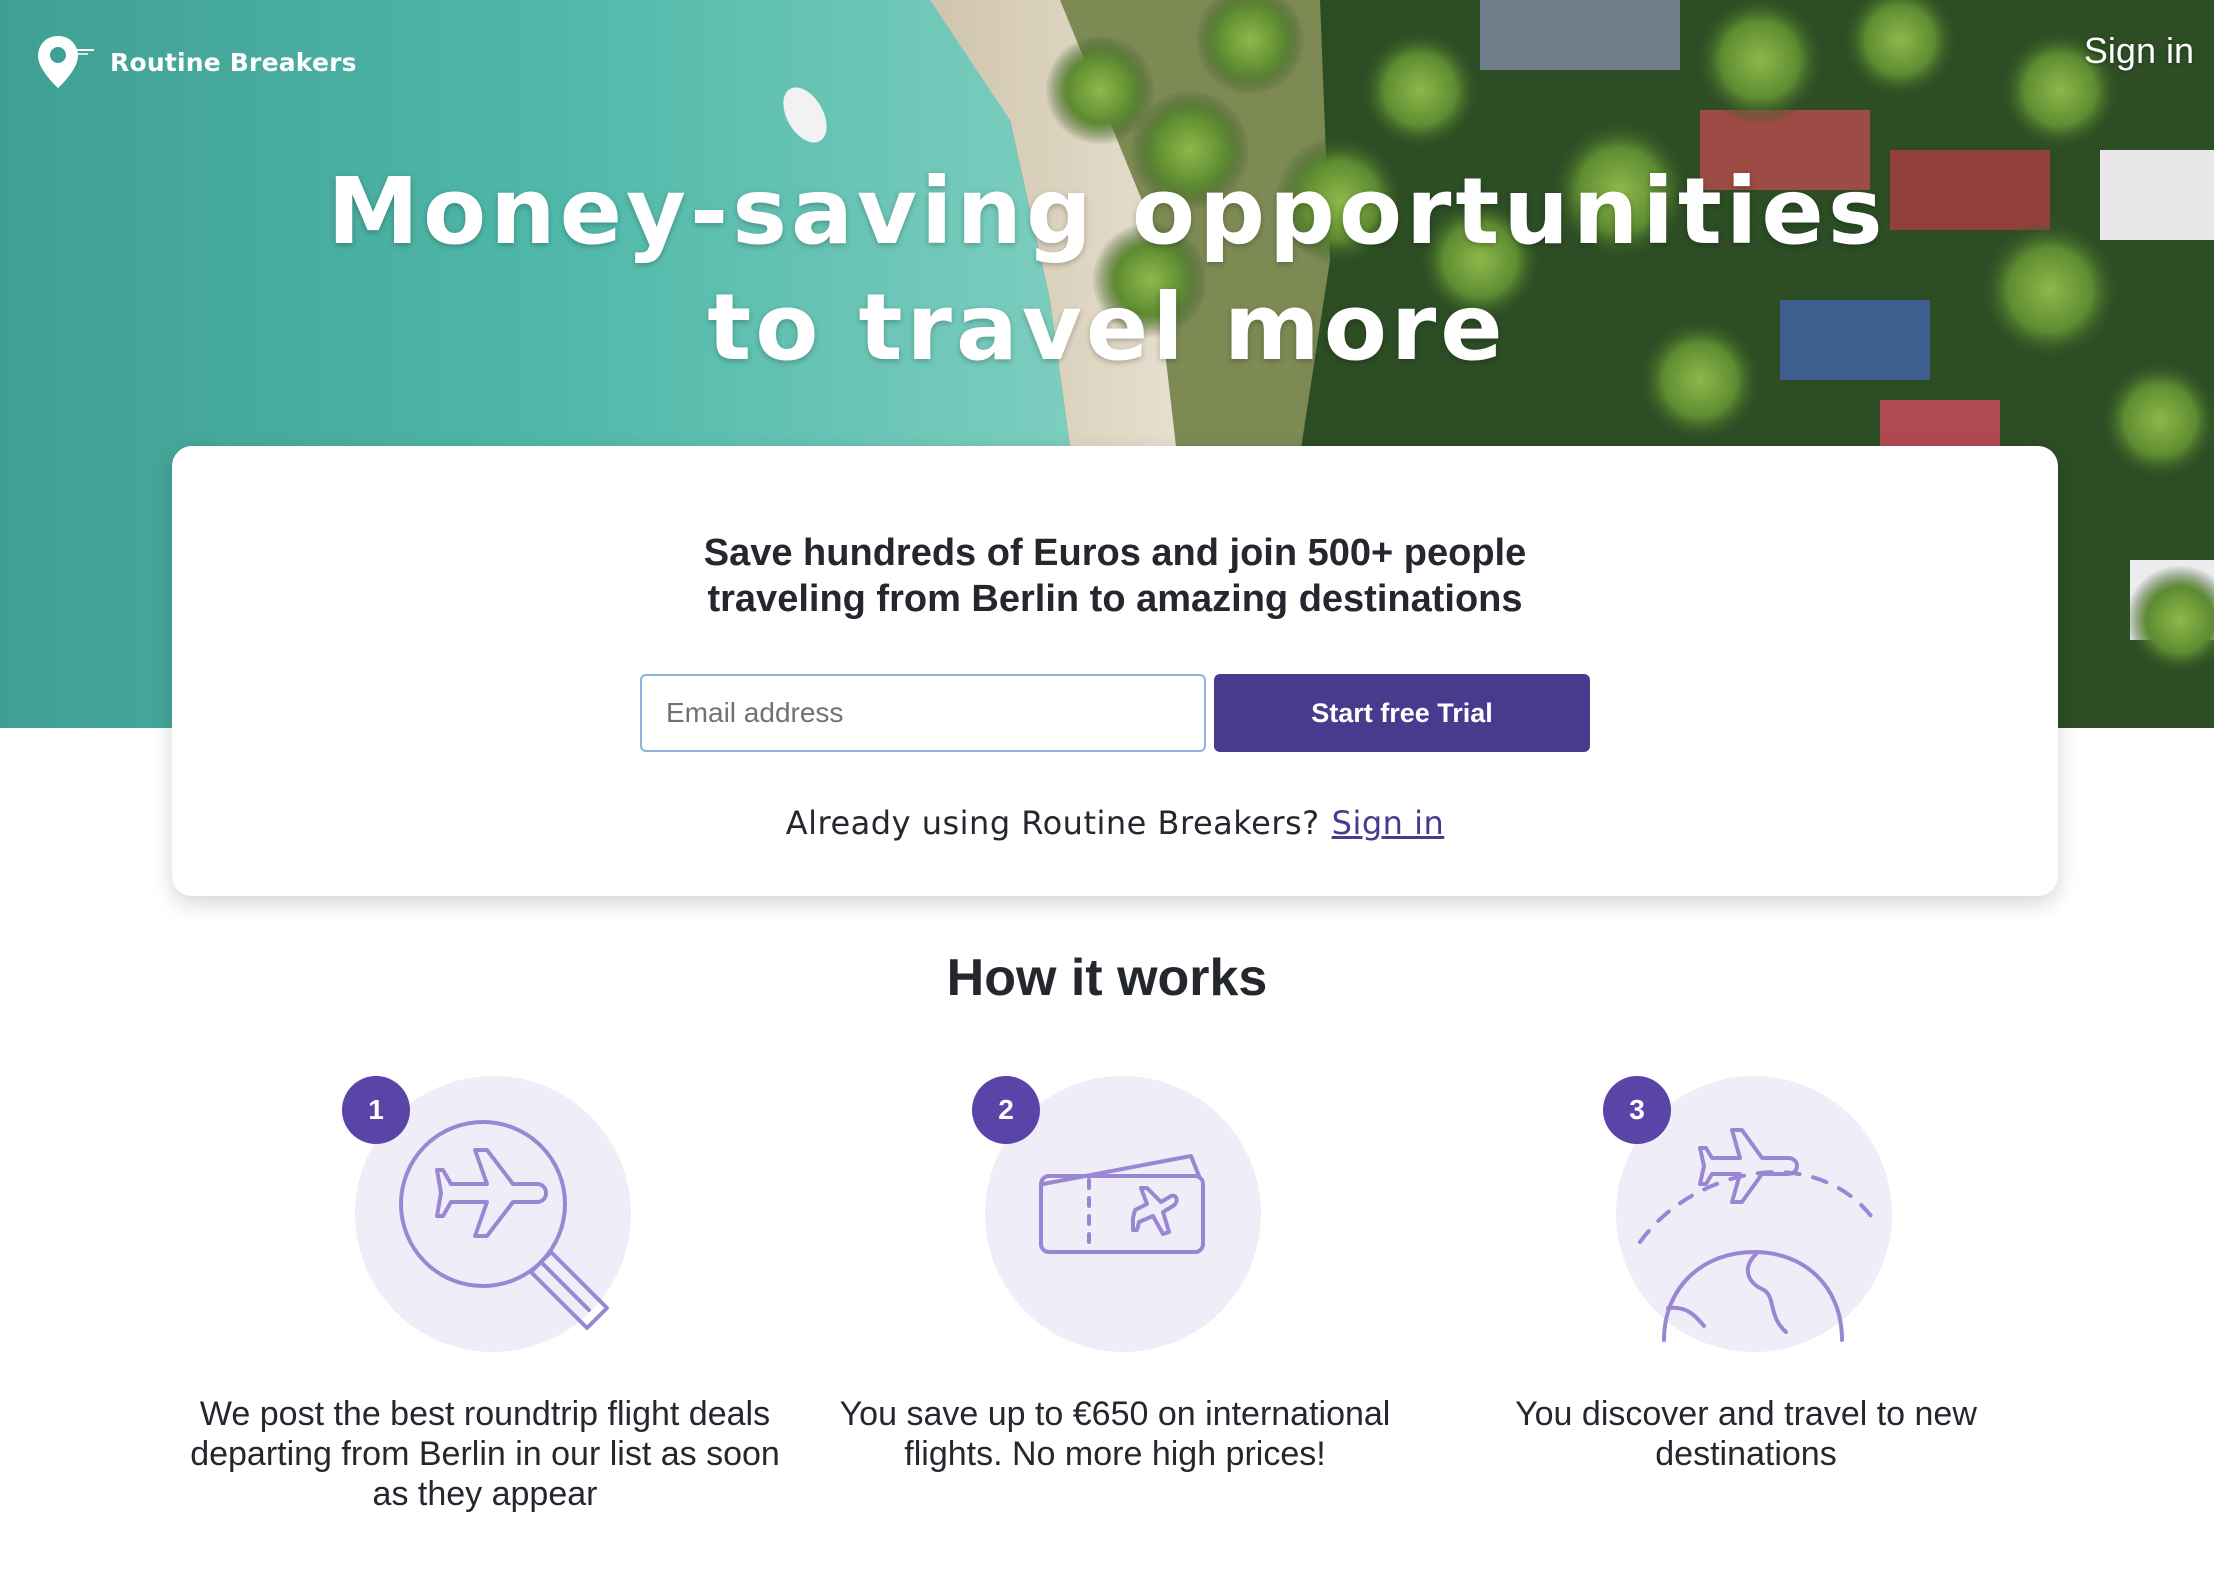 This screenshot has height=1582, width=2214. What do you see at coordinates (66, 62) in the screenshot?
I see `map-pin-icon` at bounding box center [66, 62].